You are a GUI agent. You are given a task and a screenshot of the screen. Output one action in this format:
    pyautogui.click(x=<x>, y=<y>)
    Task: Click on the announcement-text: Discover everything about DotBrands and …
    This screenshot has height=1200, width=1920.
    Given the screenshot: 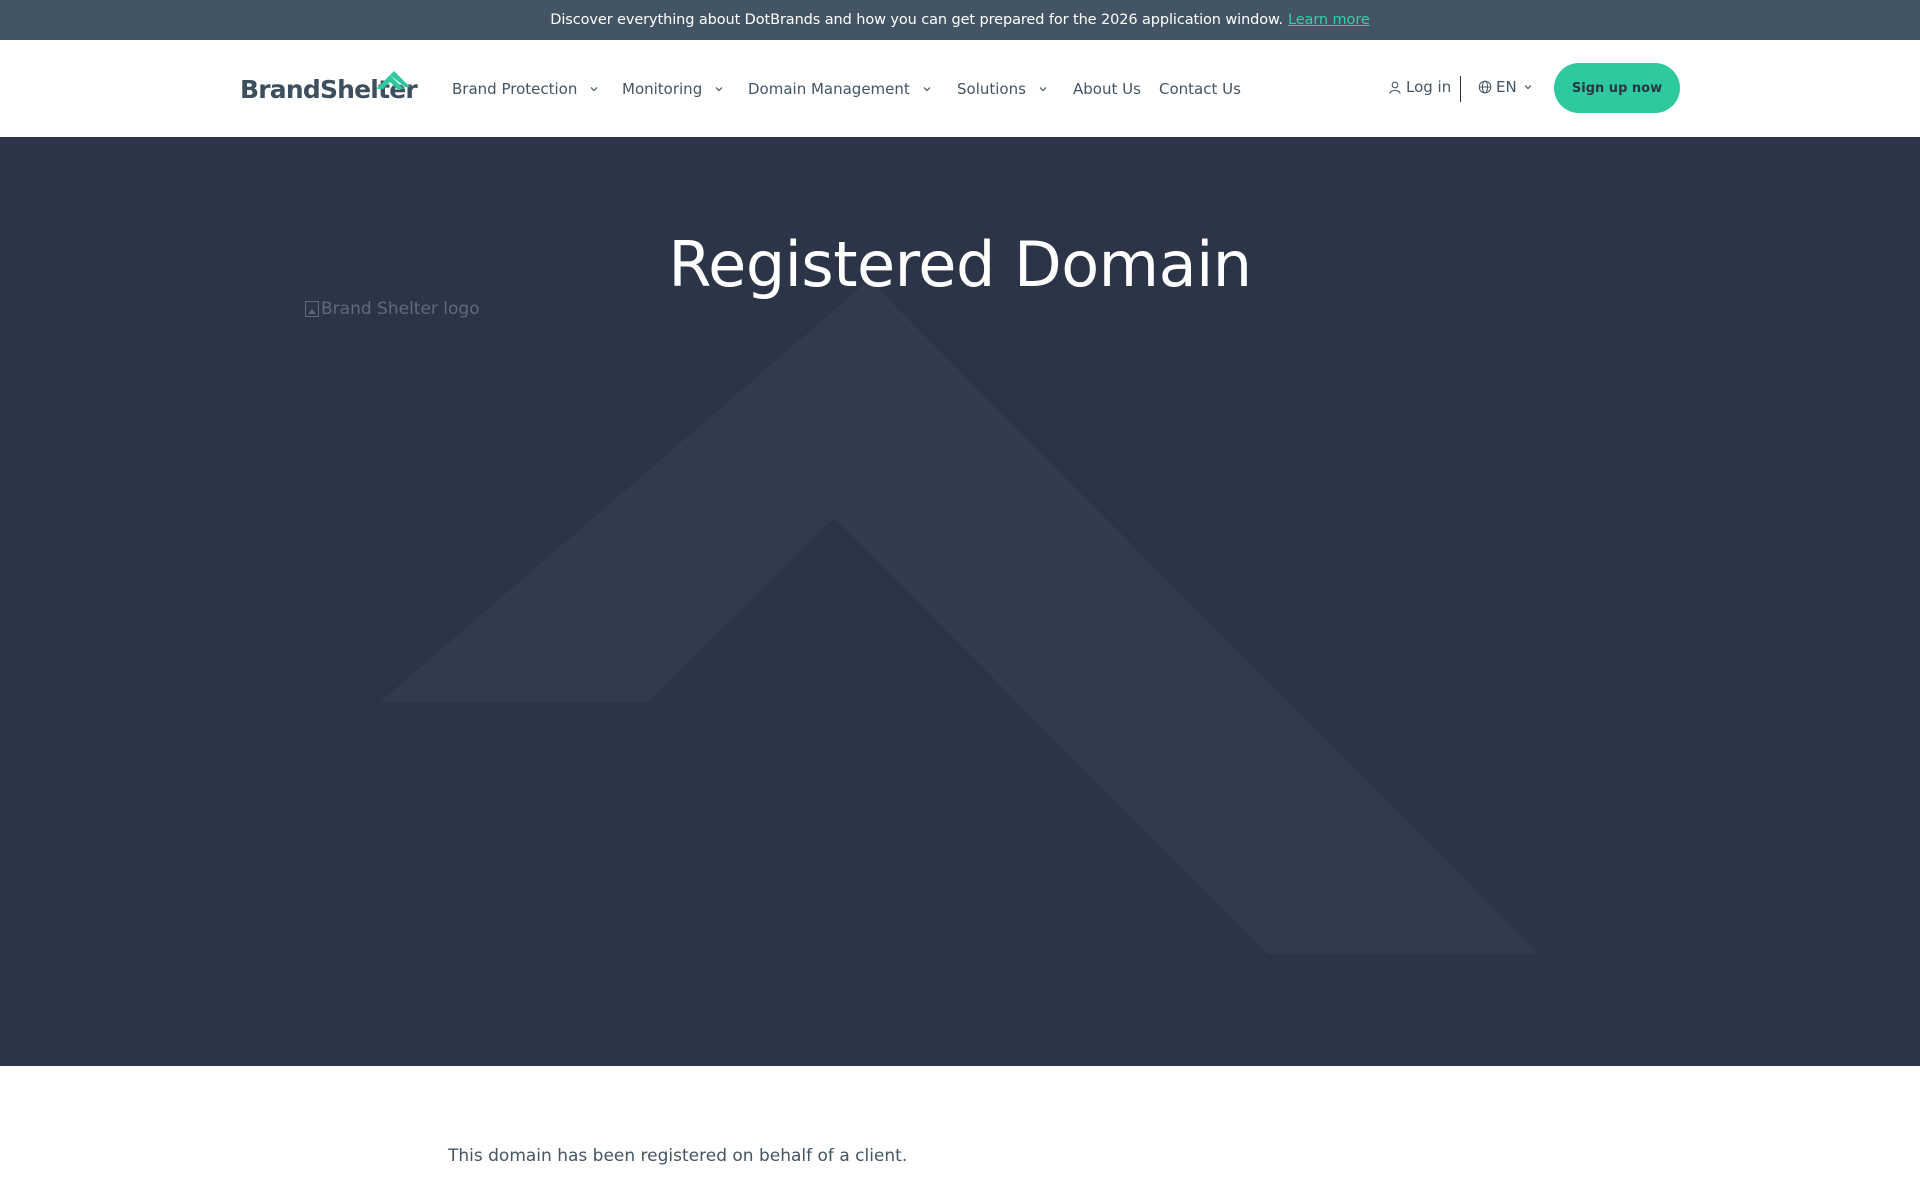 What is the action you would take?
    pyautogui.click(x=916, y=20)
    